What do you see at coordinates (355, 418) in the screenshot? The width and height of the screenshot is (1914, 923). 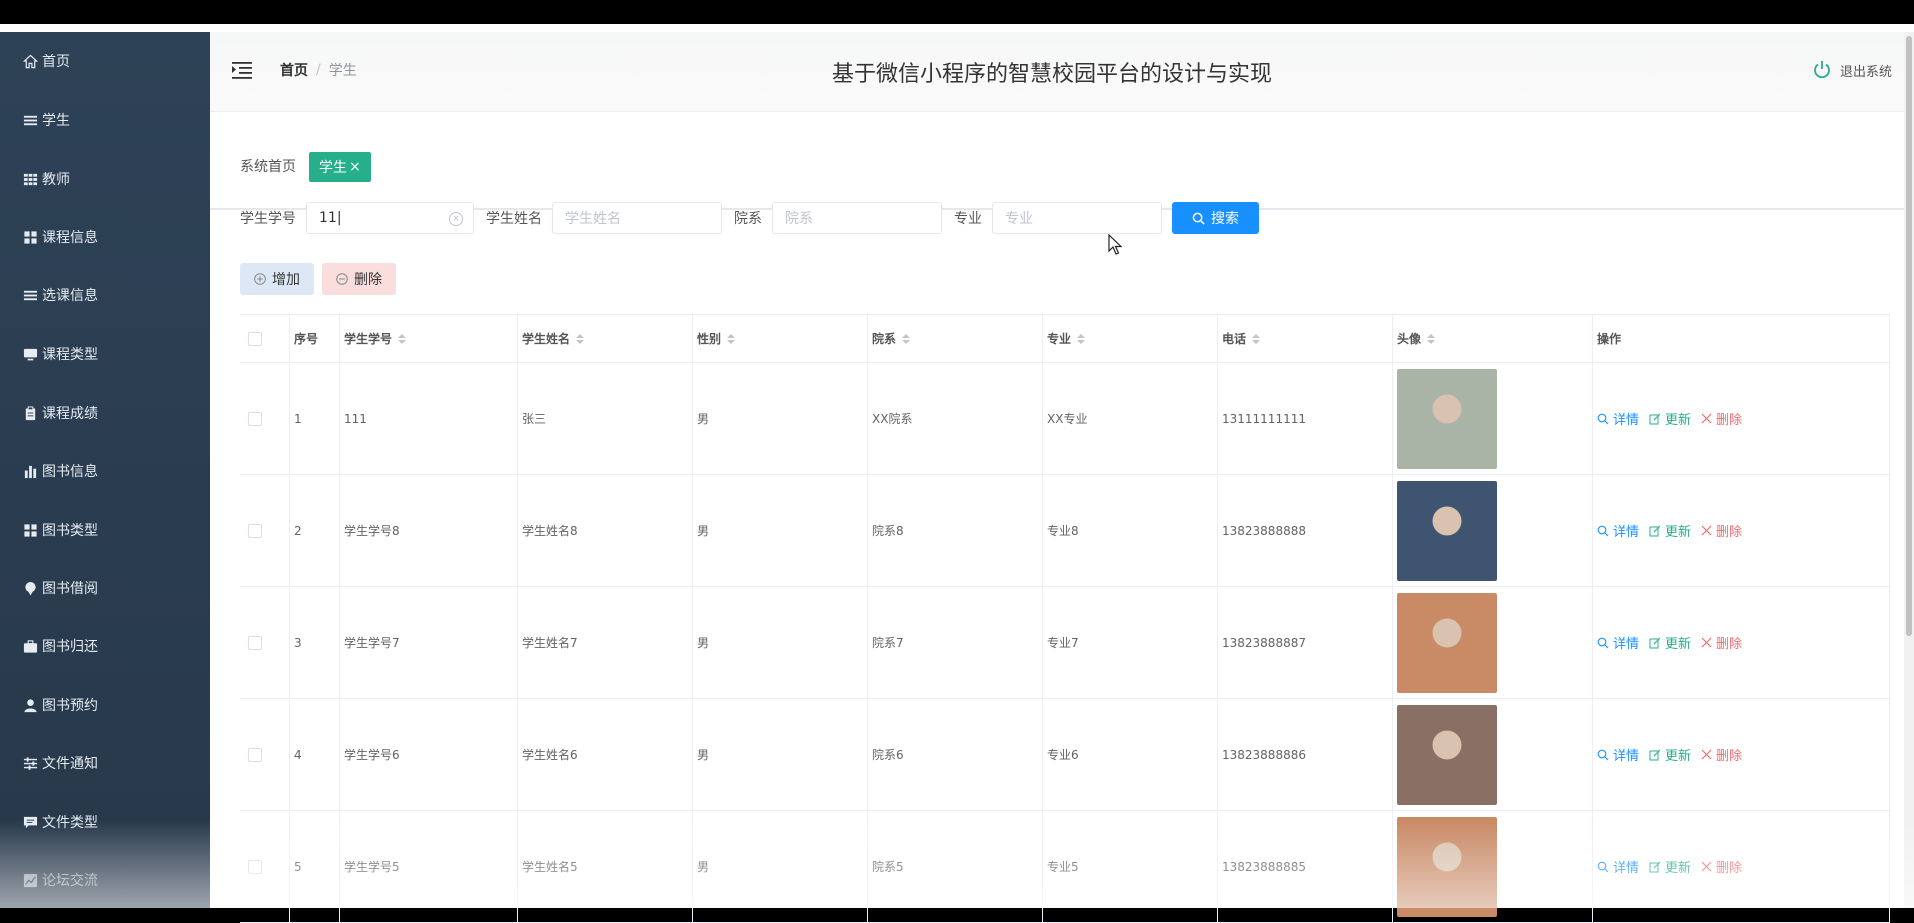 I see `cell-text: 111` at bounding box center [355, 418].